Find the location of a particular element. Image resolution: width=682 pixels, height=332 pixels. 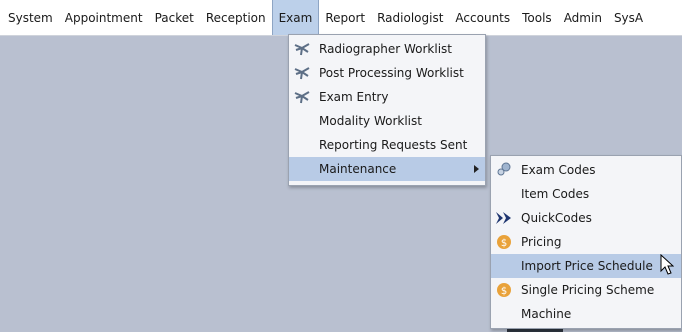

menu-item-post-processing-worklist: Post Processing Worklist is located at coordinates (387, 73).